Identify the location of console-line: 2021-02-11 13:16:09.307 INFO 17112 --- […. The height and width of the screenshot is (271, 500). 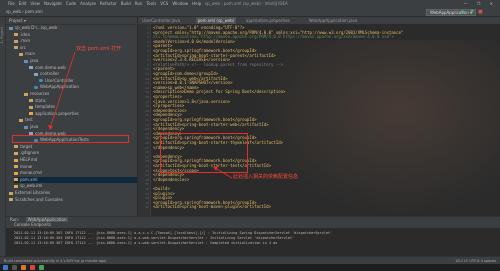
(146, 243).